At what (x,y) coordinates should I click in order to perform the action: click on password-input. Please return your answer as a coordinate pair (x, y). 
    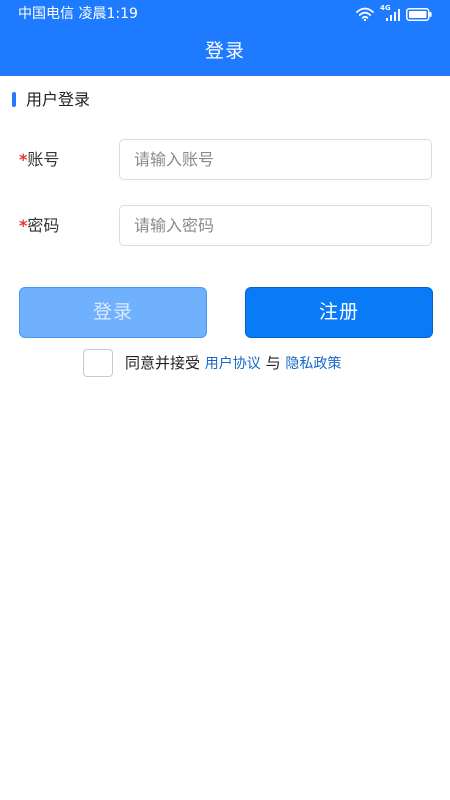
    Looking at the image, I should click on (275, 225).